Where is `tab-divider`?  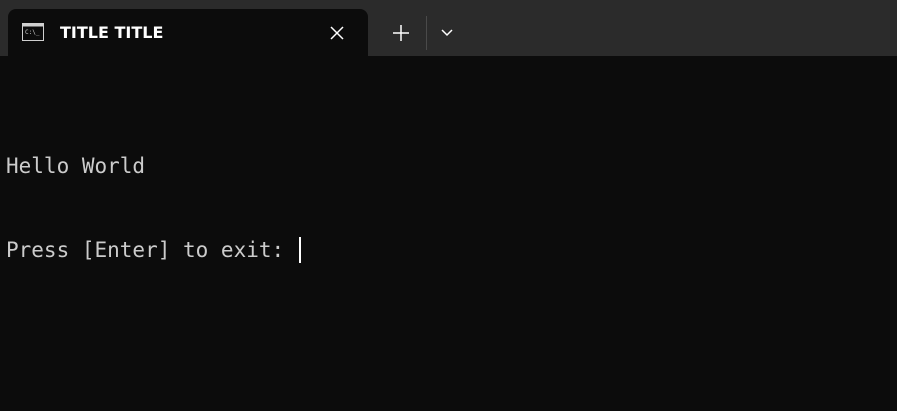 tab-divider is located at coordinates (426, 33).